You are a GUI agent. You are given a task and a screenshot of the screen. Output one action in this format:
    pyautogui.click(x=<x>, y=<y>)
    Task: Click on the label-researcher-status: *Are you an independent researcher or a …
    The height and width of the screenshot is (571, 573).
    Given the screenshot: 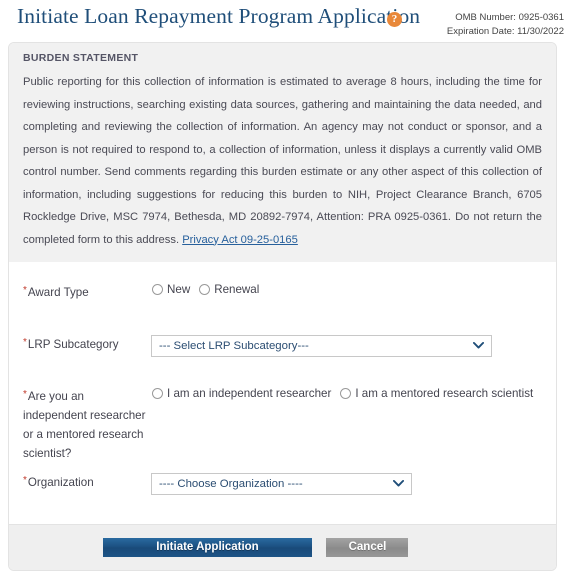 What is the action you would take?
    pyautogui.click(x=87, y=424)
    